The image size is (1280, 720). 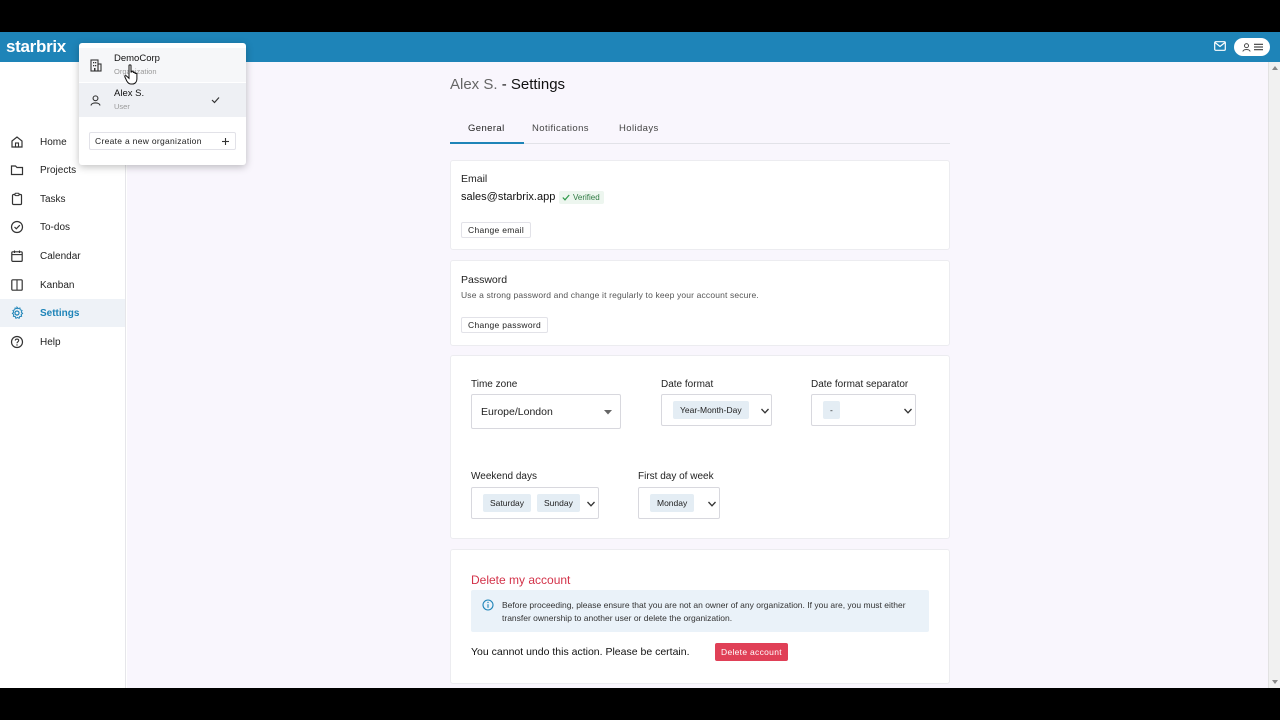 What do you see at coordinates (129, 93) in the screenshot?
I see `dropdown-item-title: Alex S.` at bounding box center [129, 93].